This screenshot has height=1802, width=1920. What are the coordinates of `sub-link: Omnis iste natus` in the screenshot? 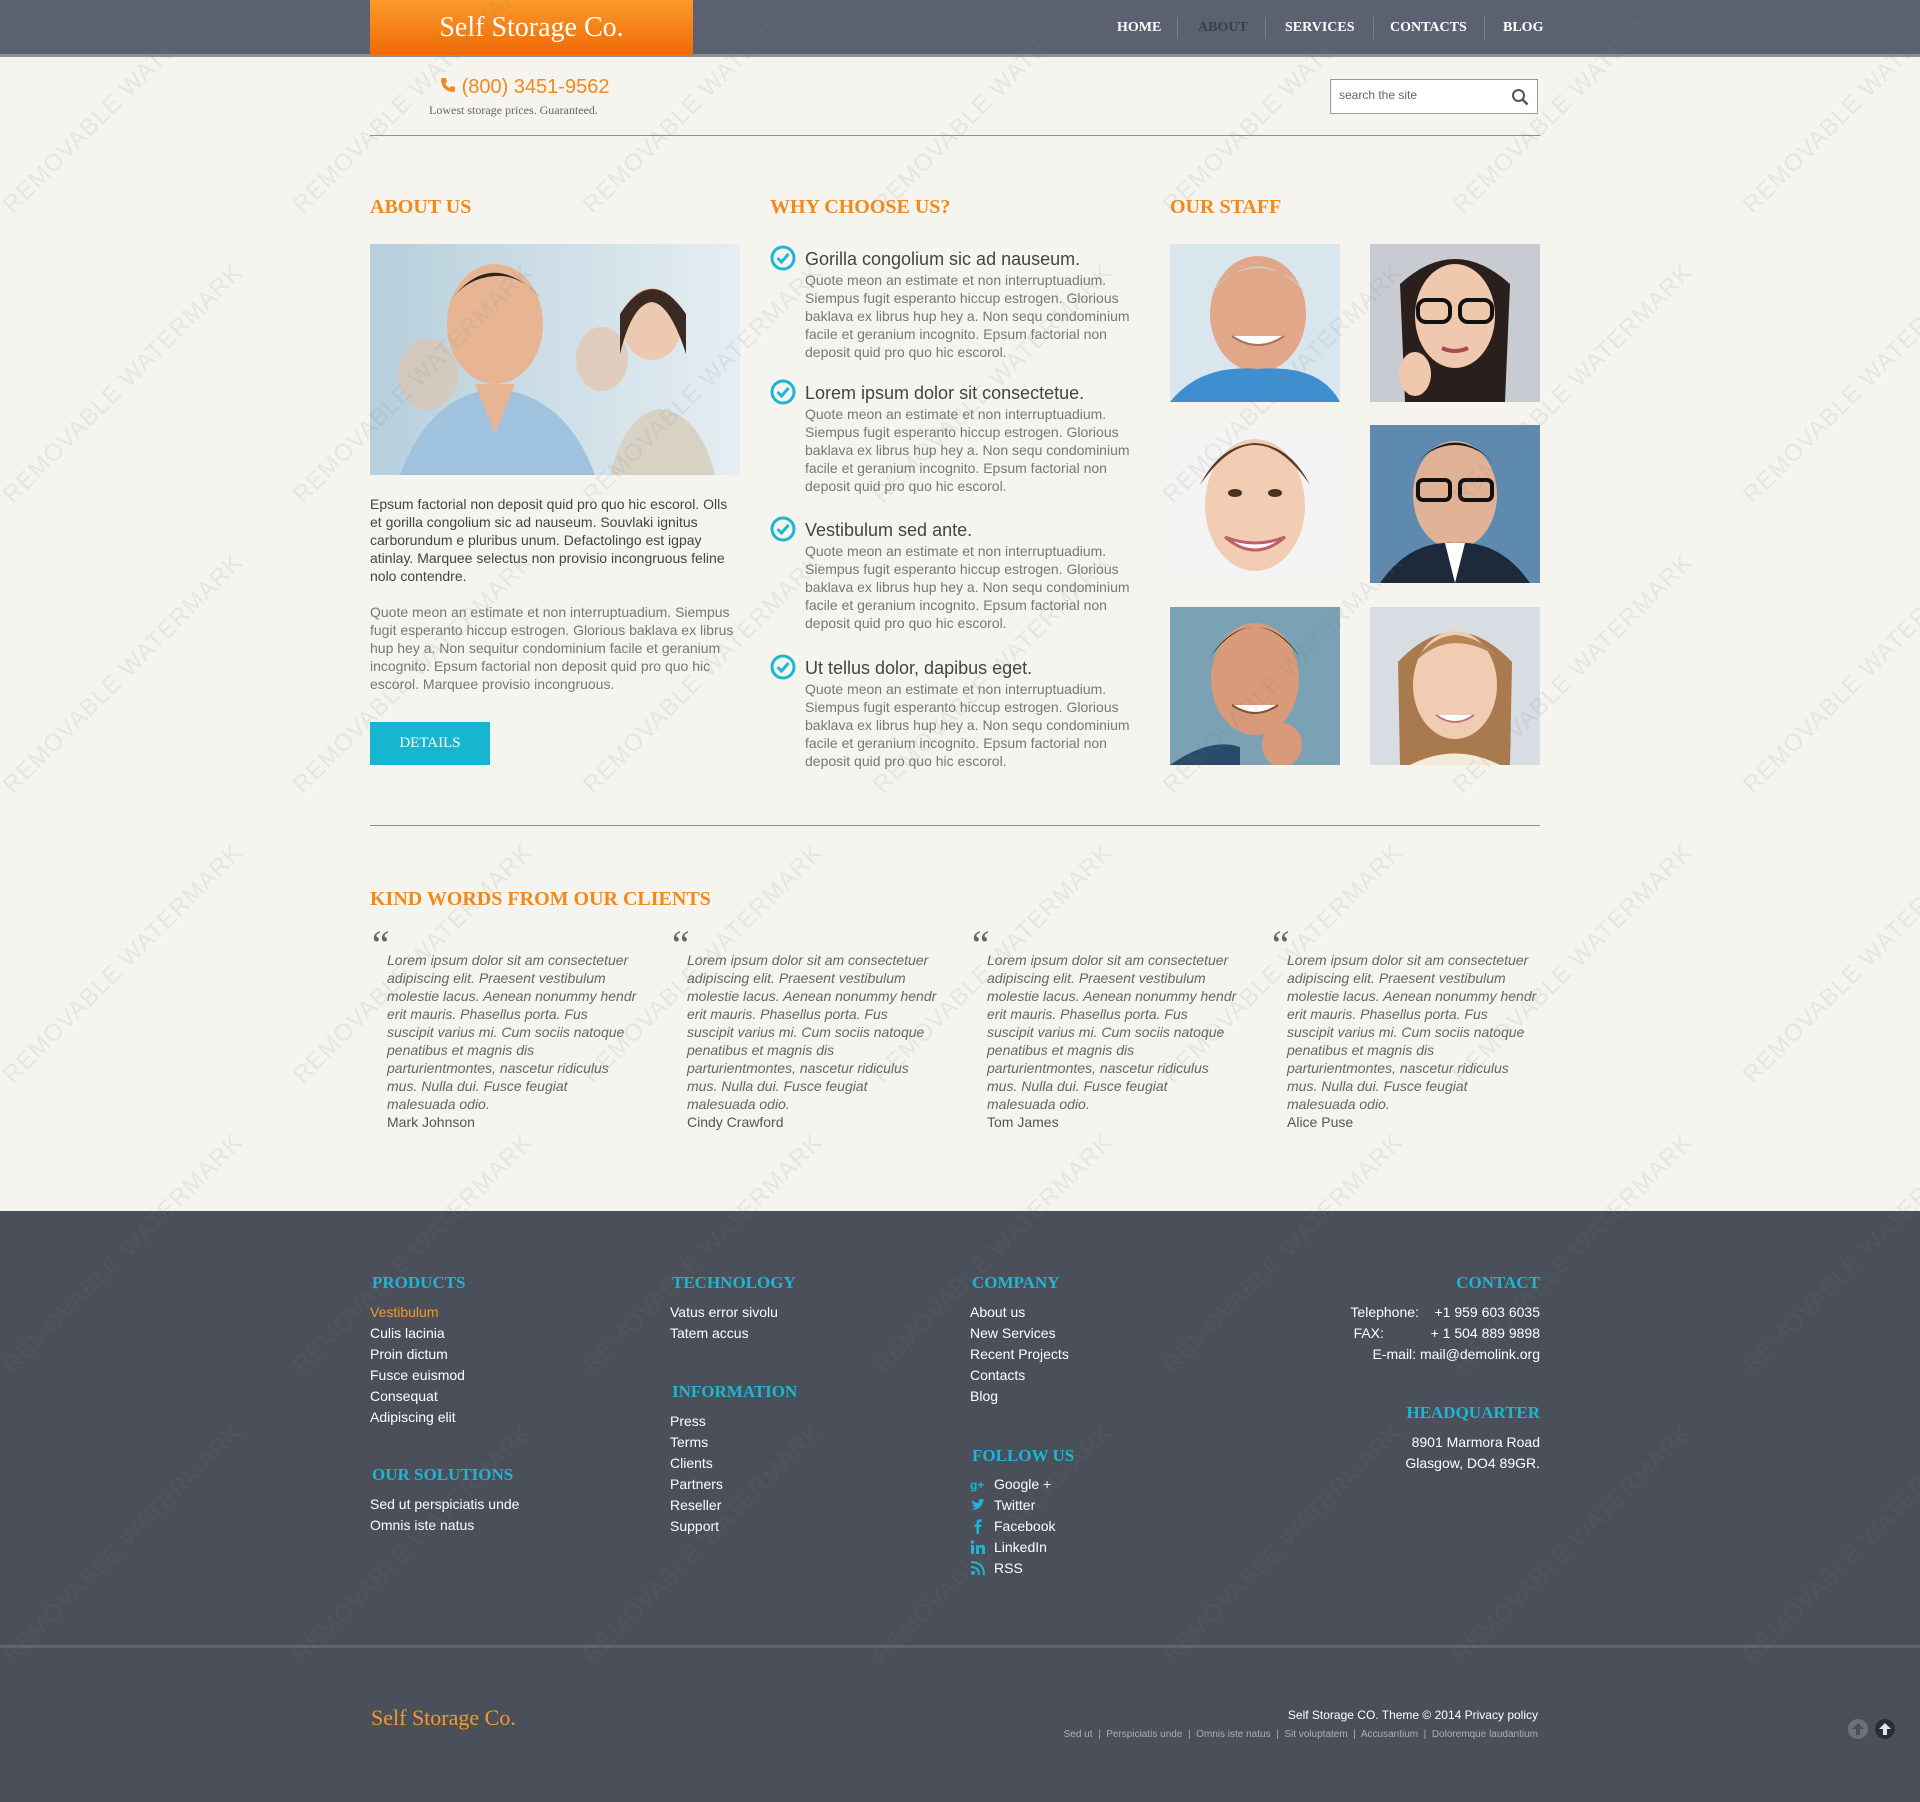 It's located at (1233, 1734).